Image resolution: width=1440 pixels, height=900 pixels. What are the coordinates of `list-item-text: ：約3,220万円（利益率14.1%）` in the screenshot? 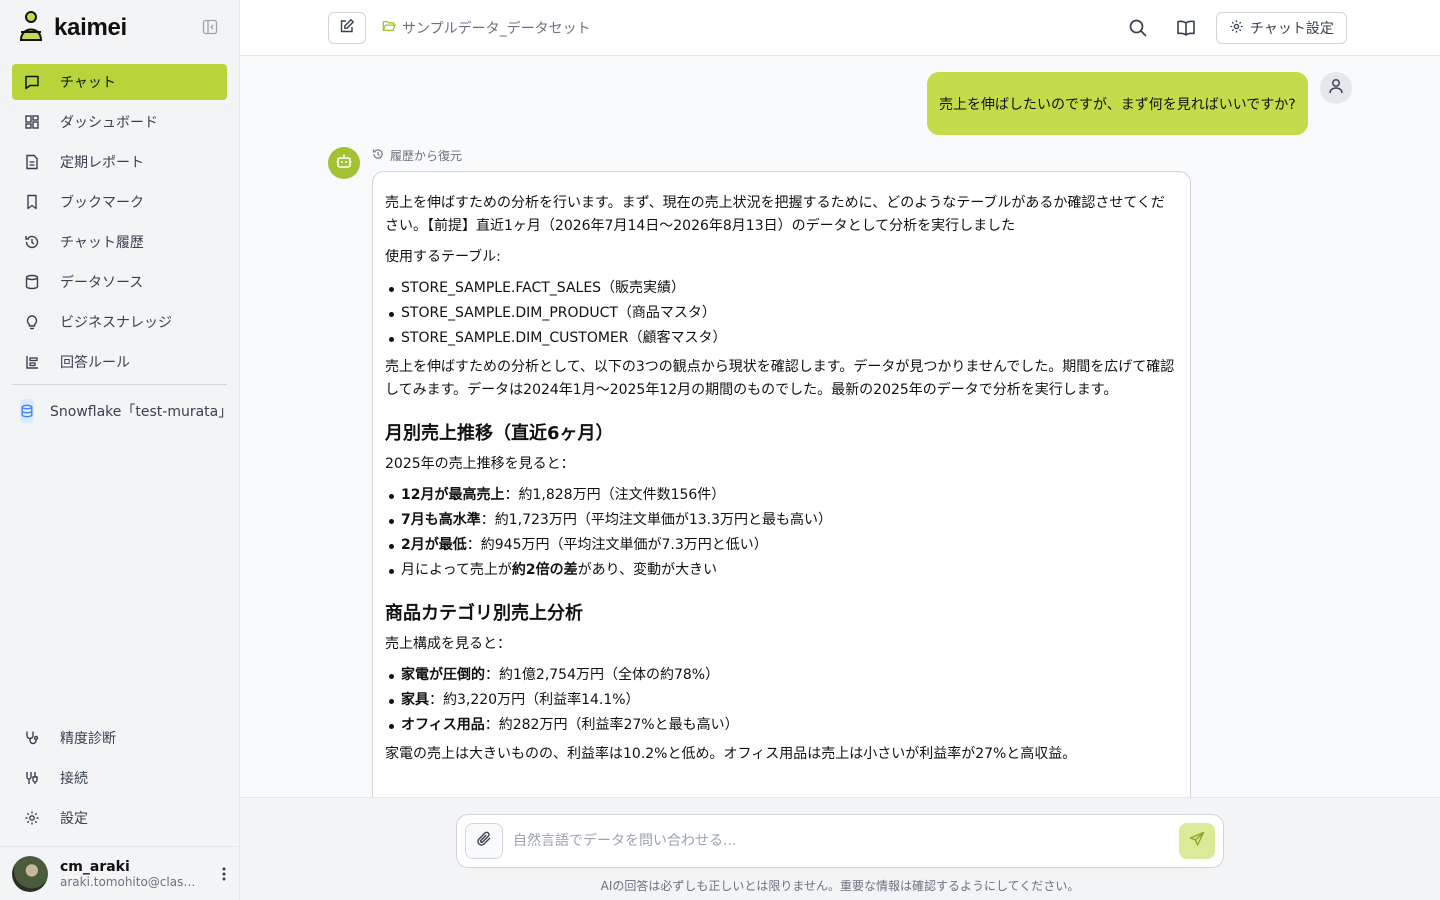 It's located at (534, 700).